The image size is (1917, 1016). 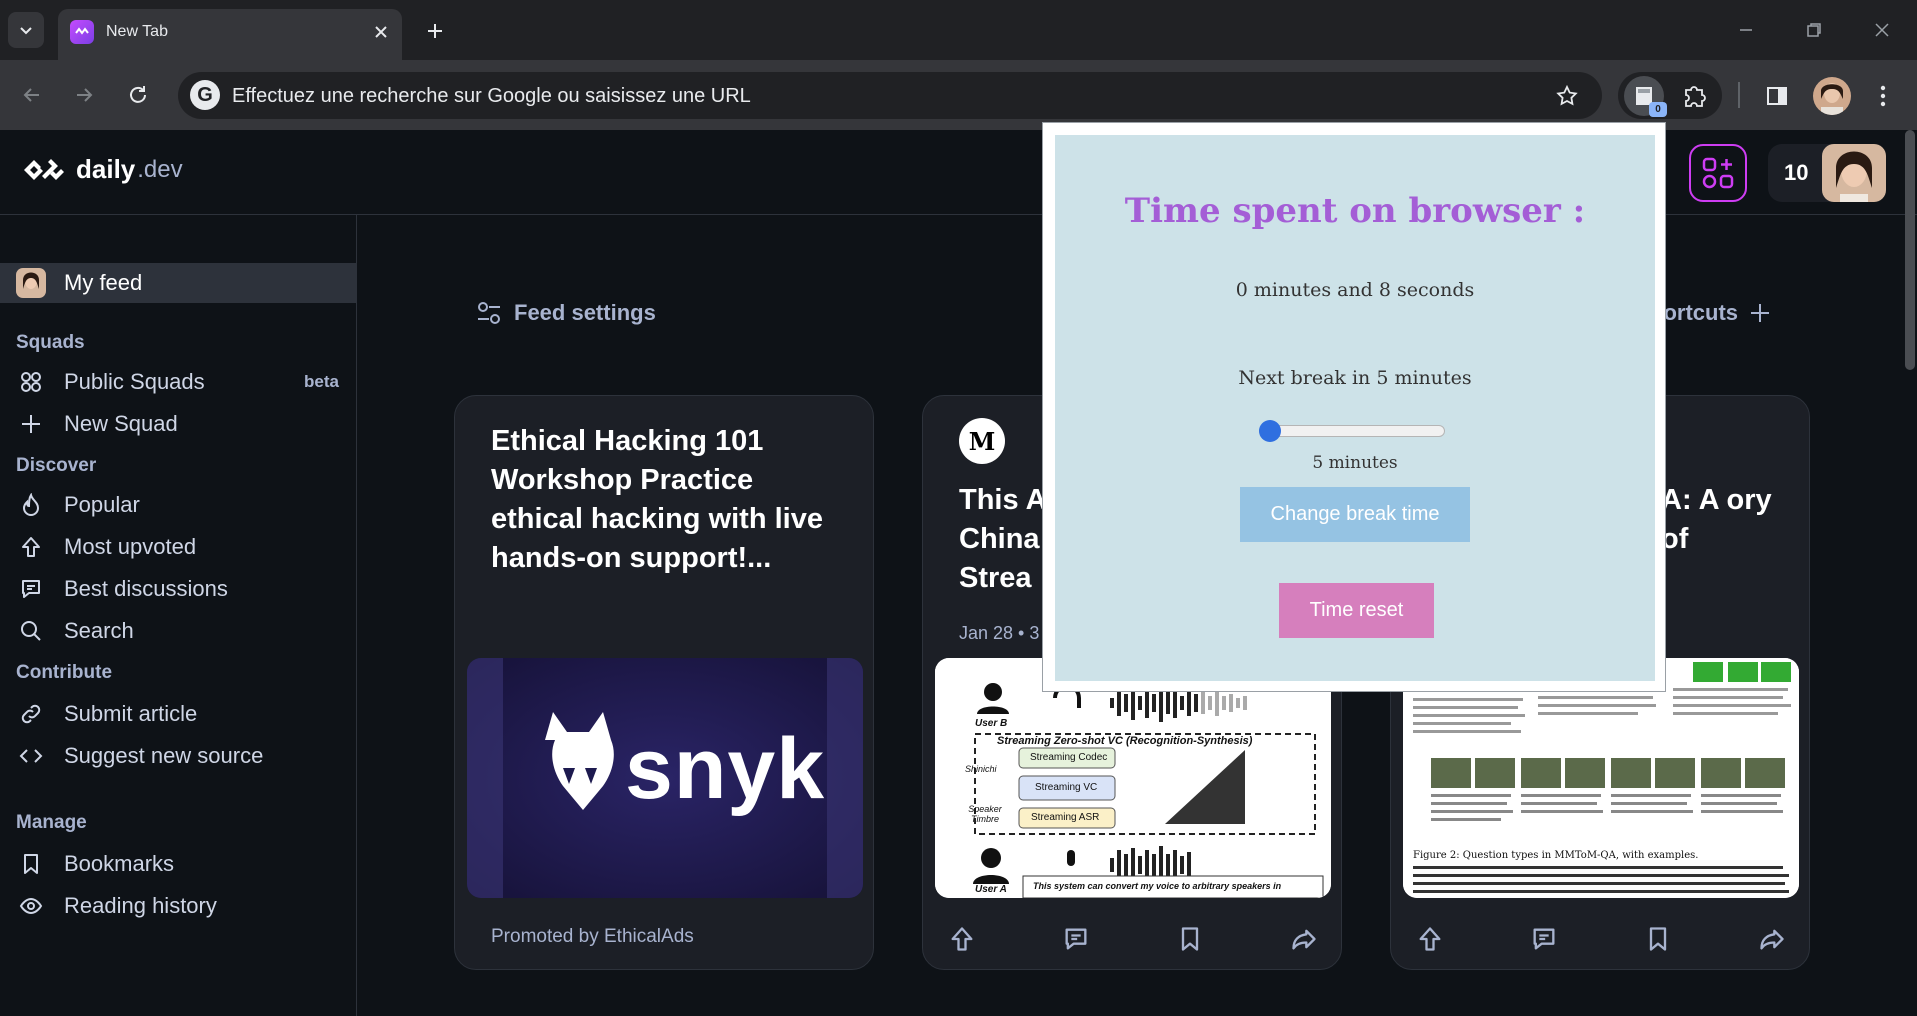 I want to click on user-avatar-small, so click(x=31, y=283).